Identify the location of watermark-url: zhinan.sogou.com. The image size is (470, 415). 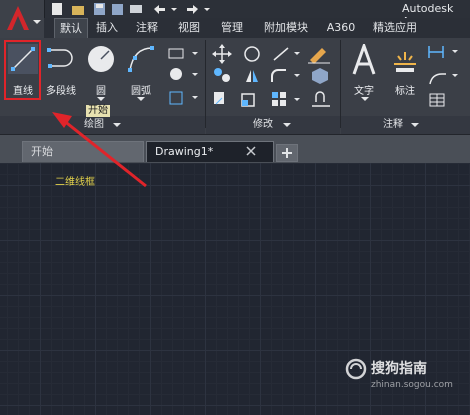
(412, 385).